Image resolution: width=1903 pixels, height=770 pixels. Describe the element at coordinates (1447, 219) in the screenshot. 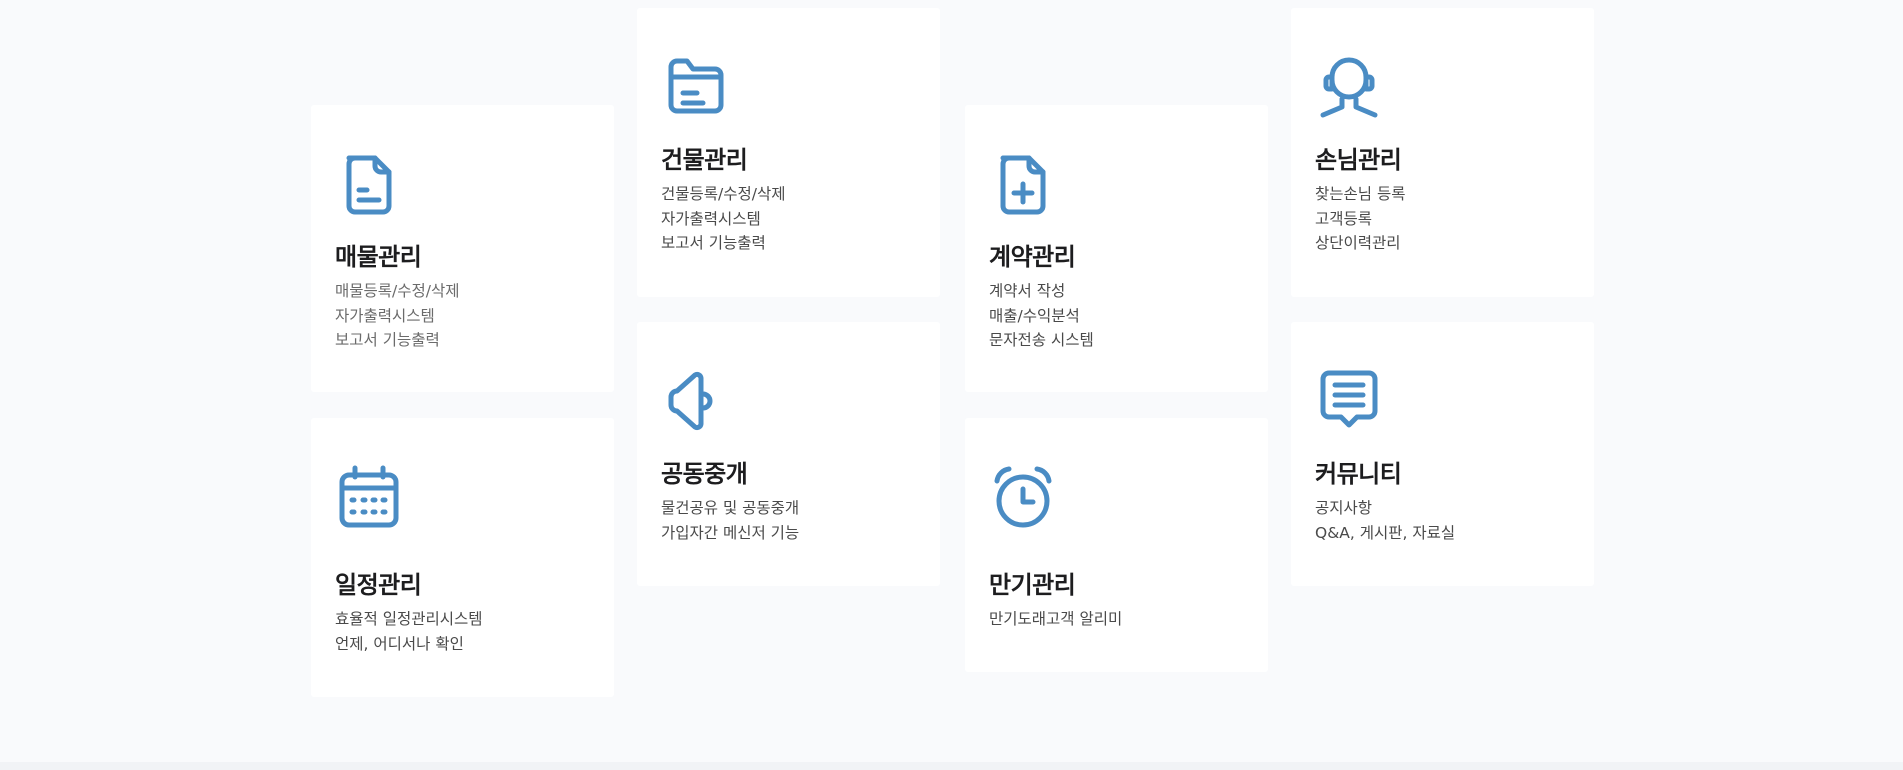

I see `card-description: 찾는손님 등록 고객등록 상단이력관리` at that location.